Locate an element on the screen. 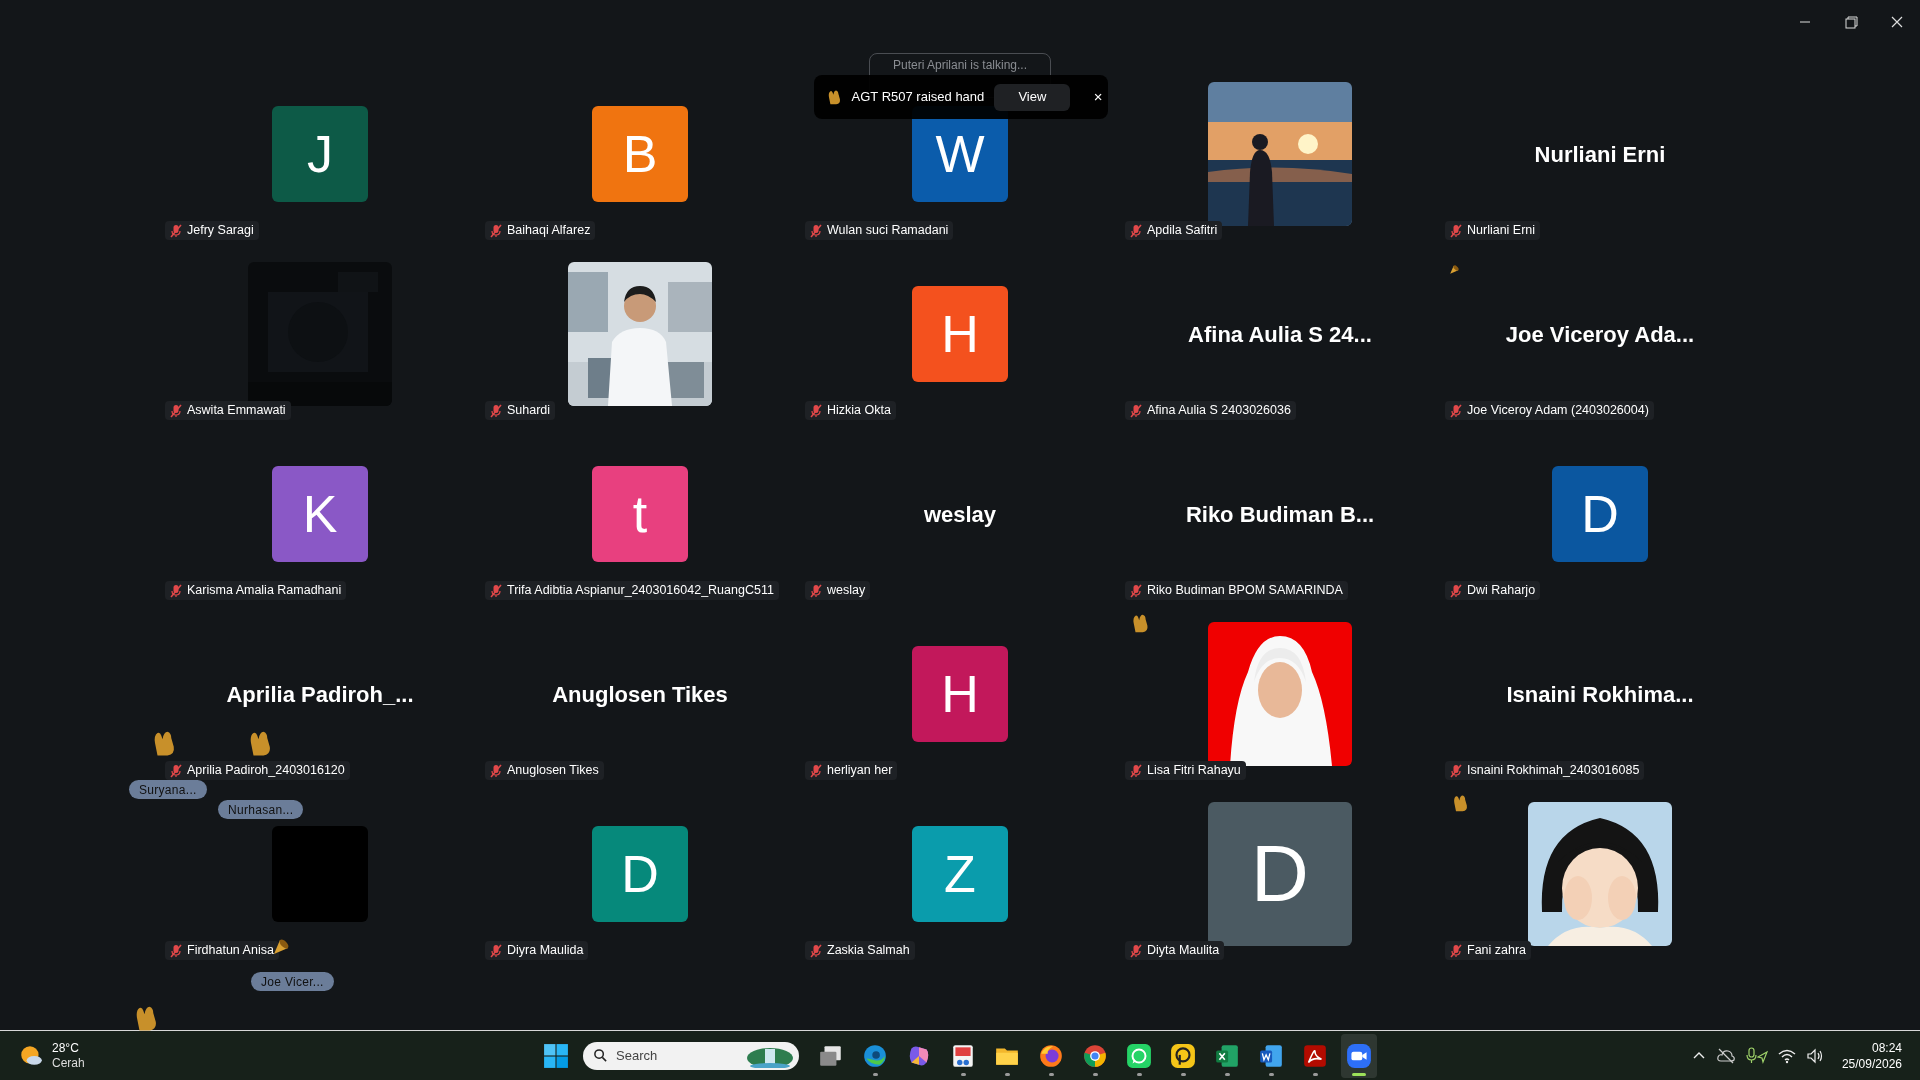 Image resolution: width=1920 pixels, height=1080 pixels. search-field: Search is located at coordinates (691, 1055).